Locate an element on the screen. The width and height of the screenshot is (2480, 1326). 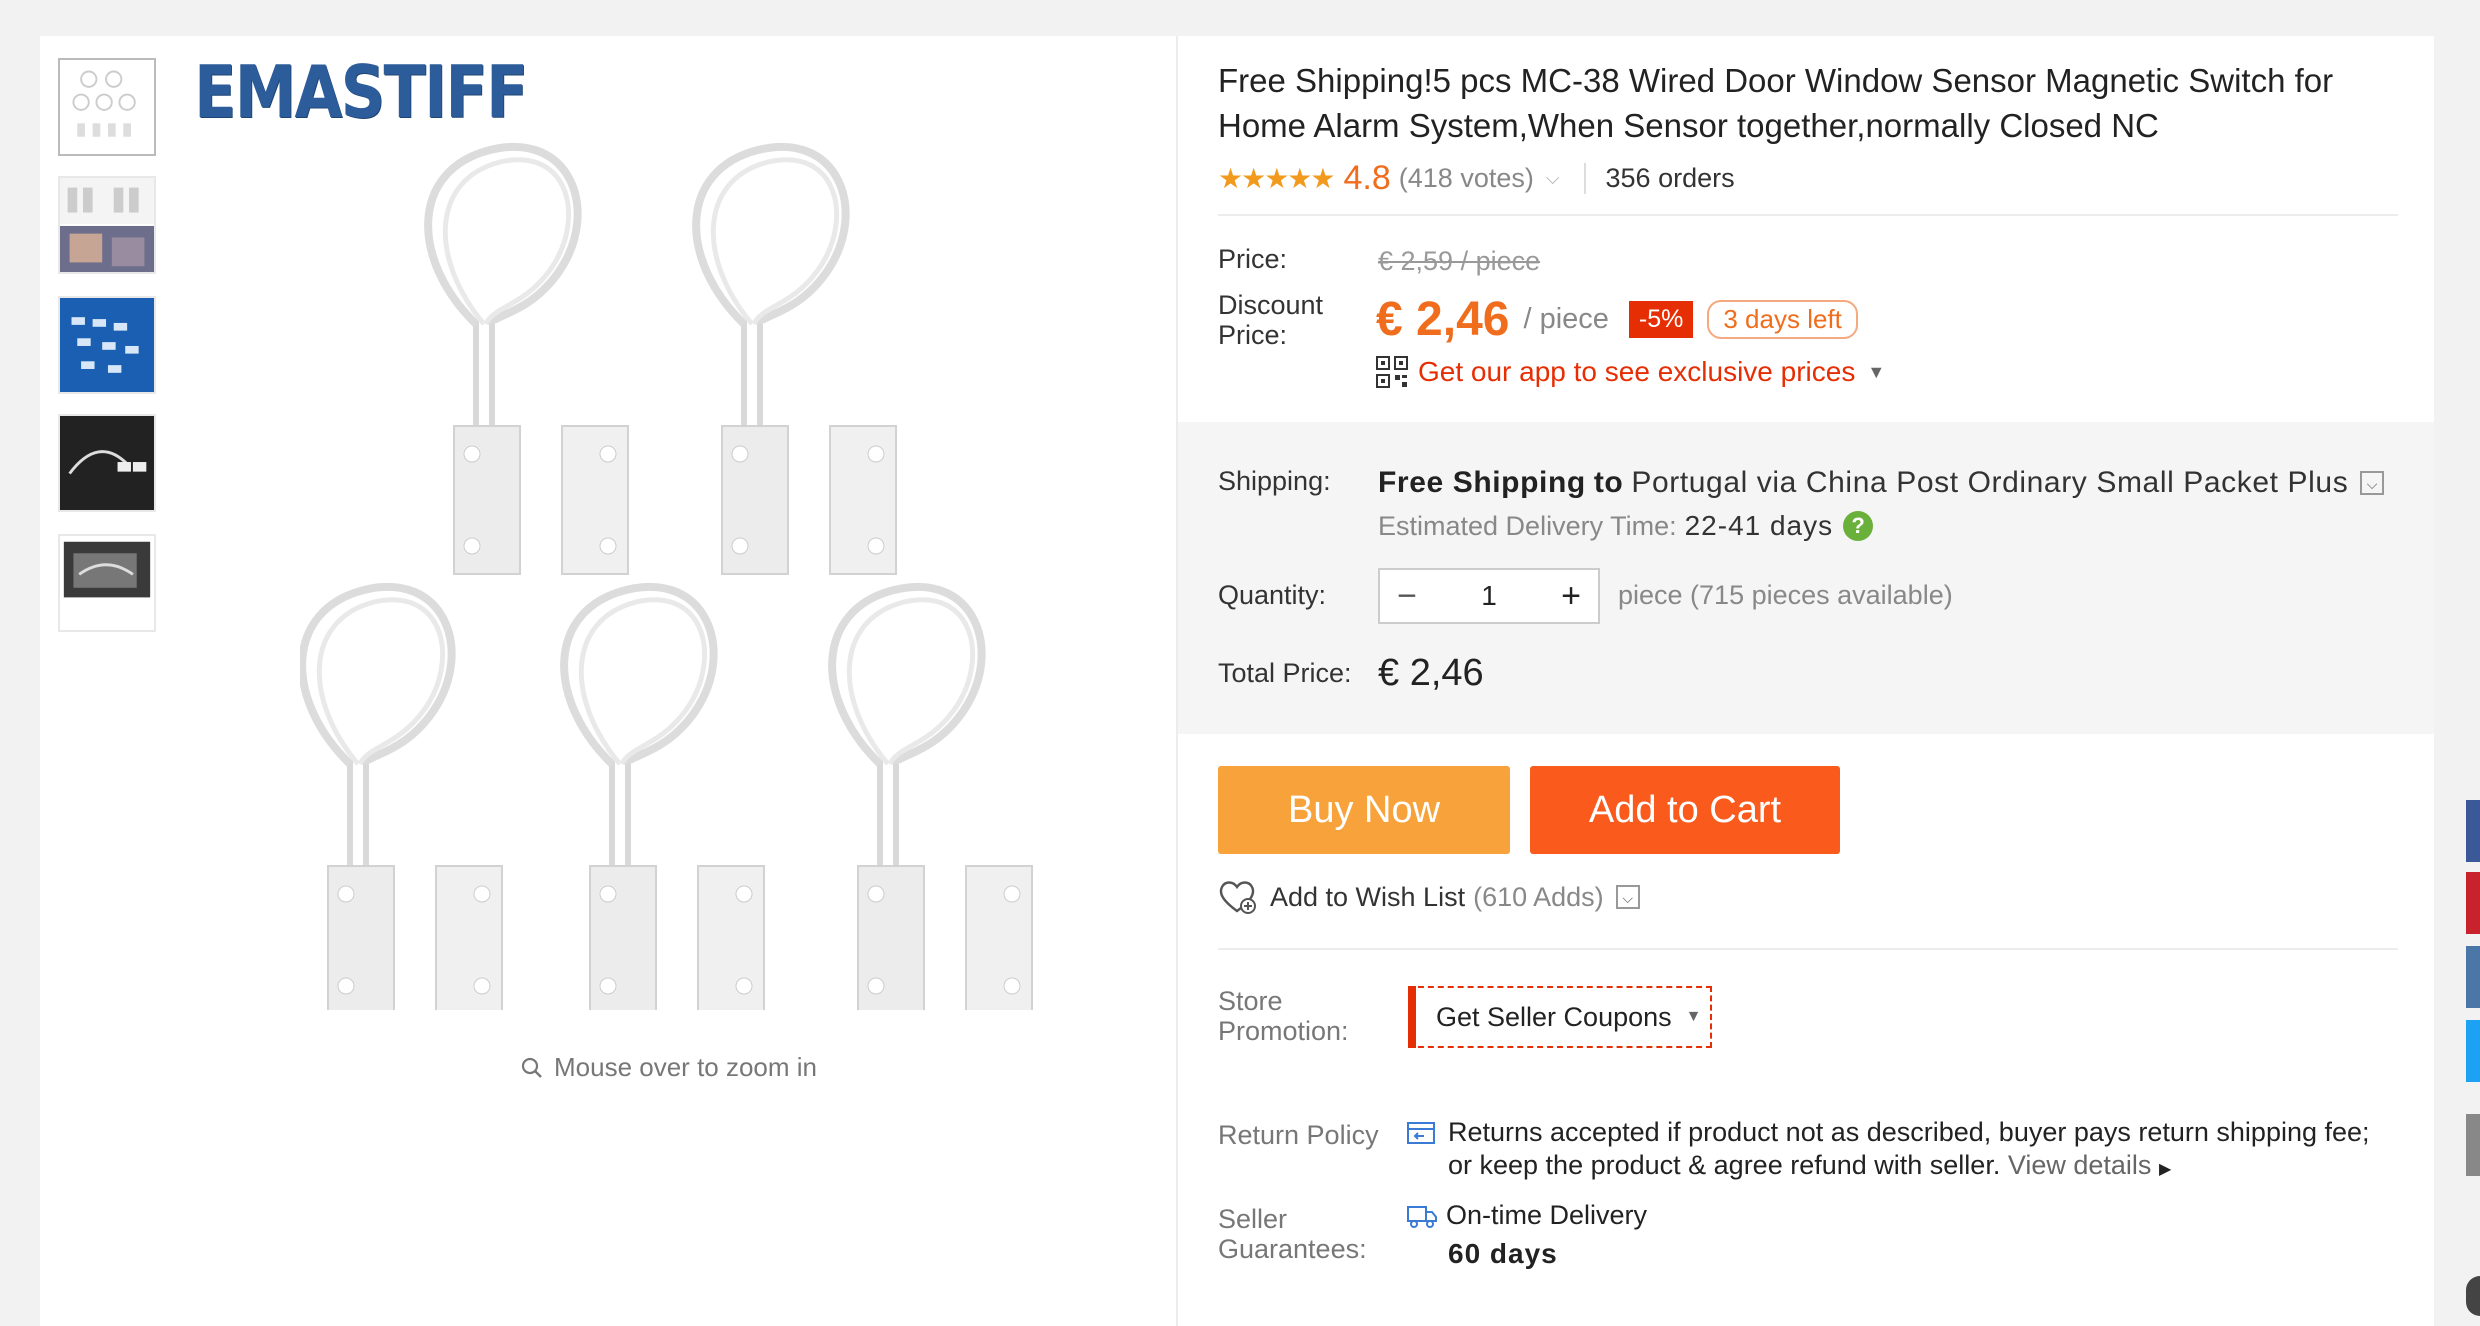
rating-value: 4.8 is located at coordinates (1367, 177).